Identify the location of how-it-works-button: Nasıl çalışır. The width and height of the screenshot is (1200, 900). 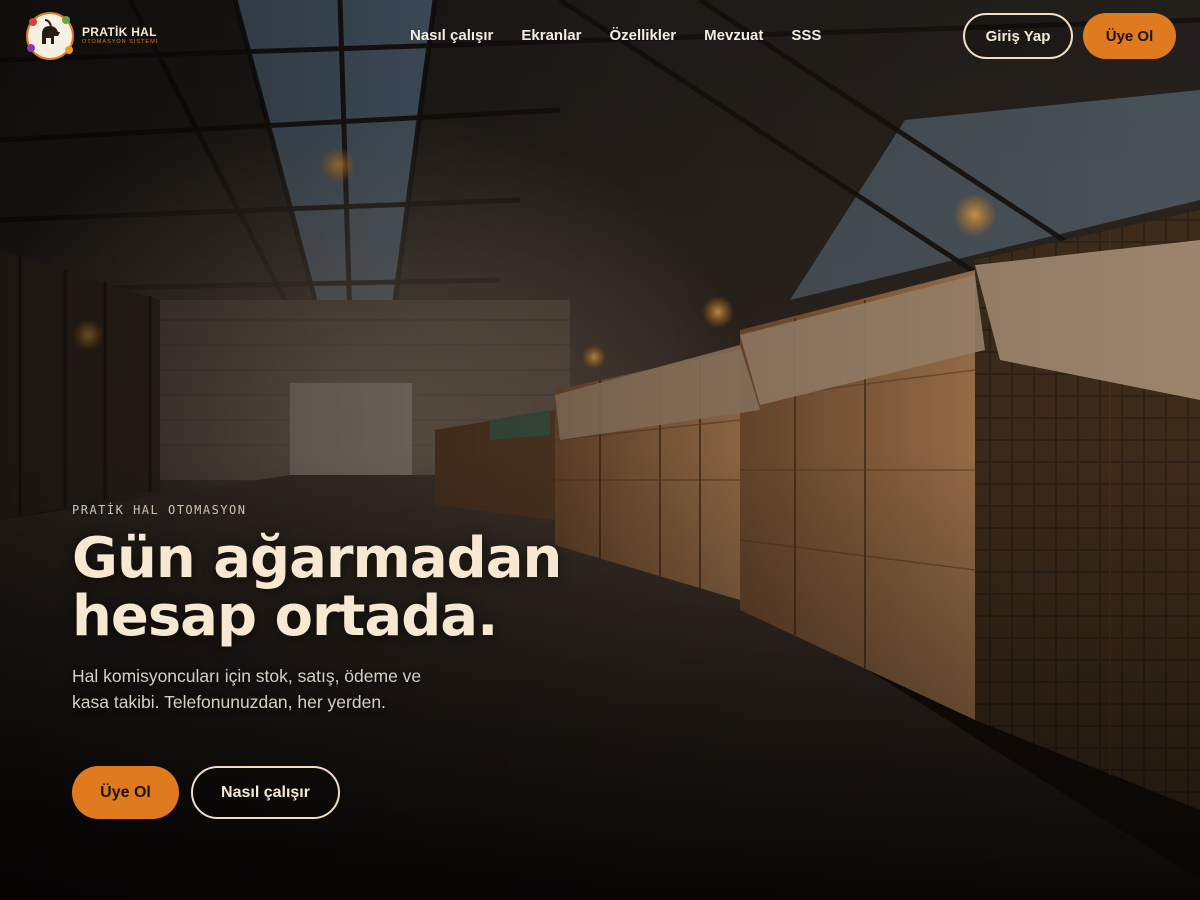
(265, 792).